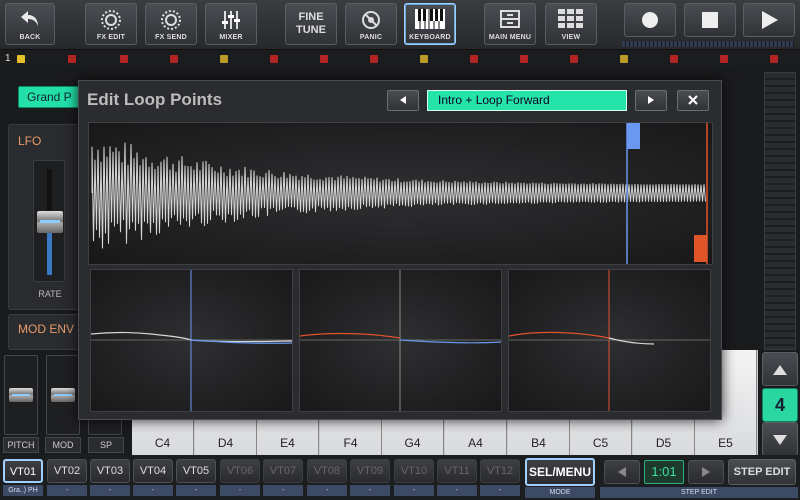 The height and width of the screenshot is (500, 800). What do you see at coordinates (500, 471) in the screenshot?
I see `track-vt12: VT12` at bounding box center [500, 471].